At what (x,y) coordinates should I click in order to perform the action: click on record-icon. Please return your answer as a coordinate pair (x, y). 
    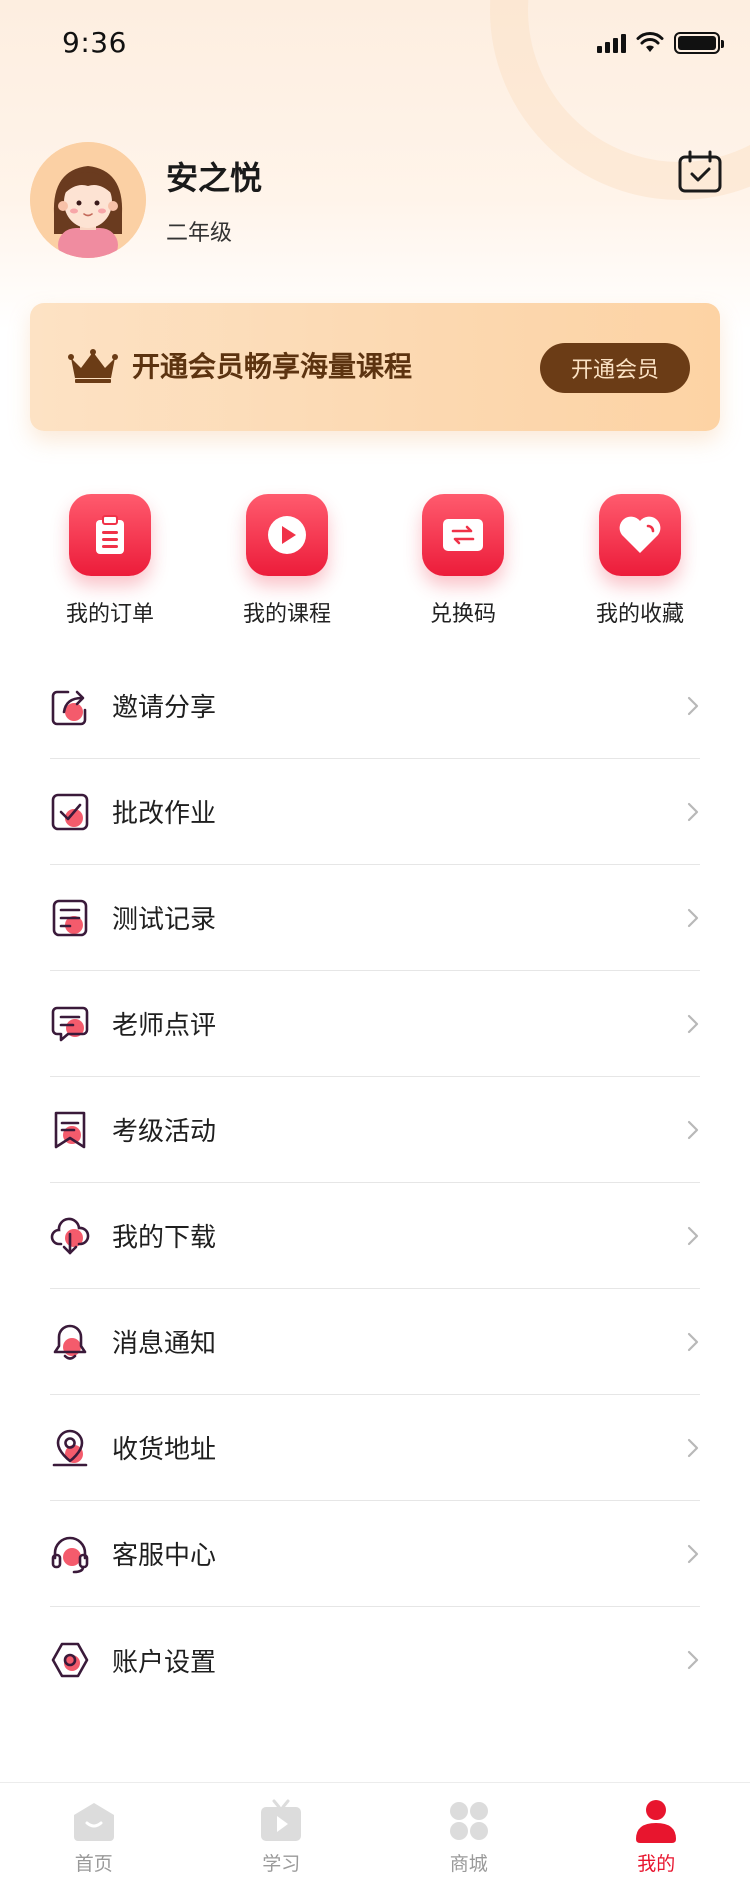
    Looking at the image, I should click on (70, 917).